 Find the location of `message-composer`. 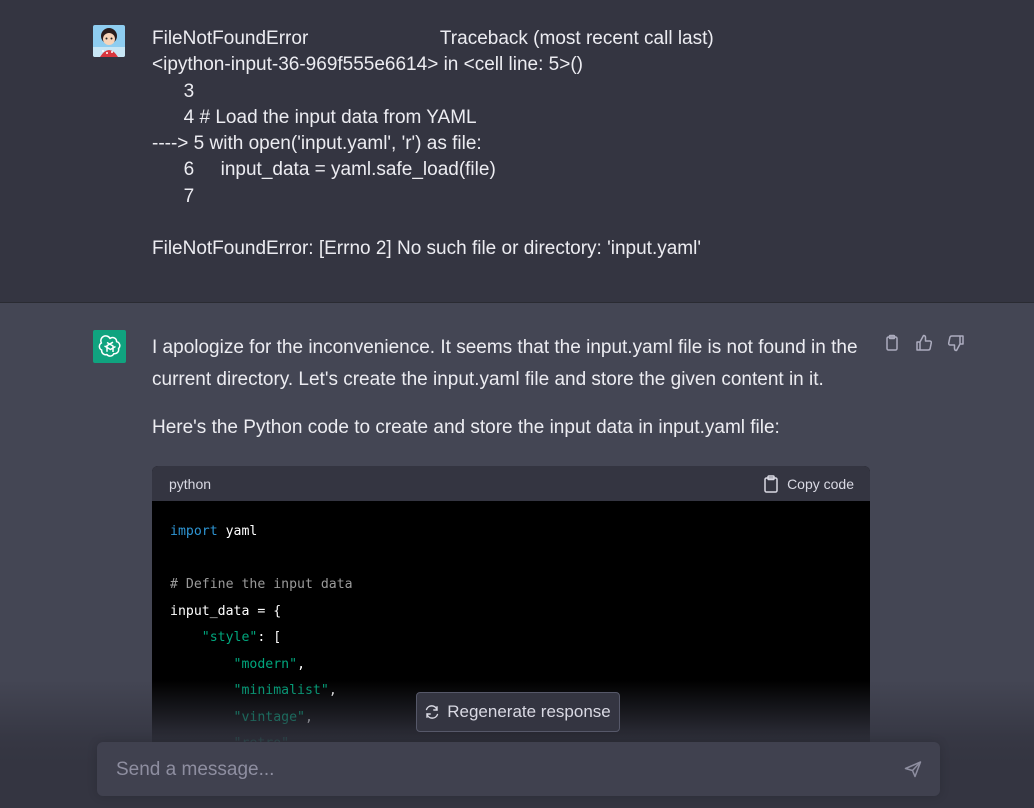

message-composer is located at coordinates (518, 769).